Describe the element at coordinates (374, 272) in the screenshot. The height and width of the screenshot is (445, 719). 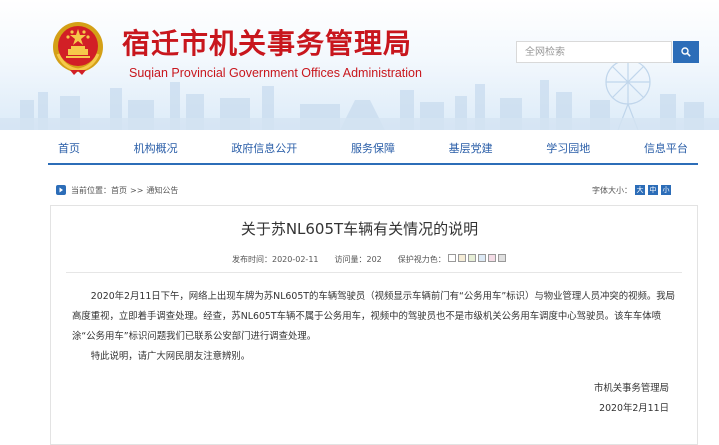
I see `article-divider` at that location.